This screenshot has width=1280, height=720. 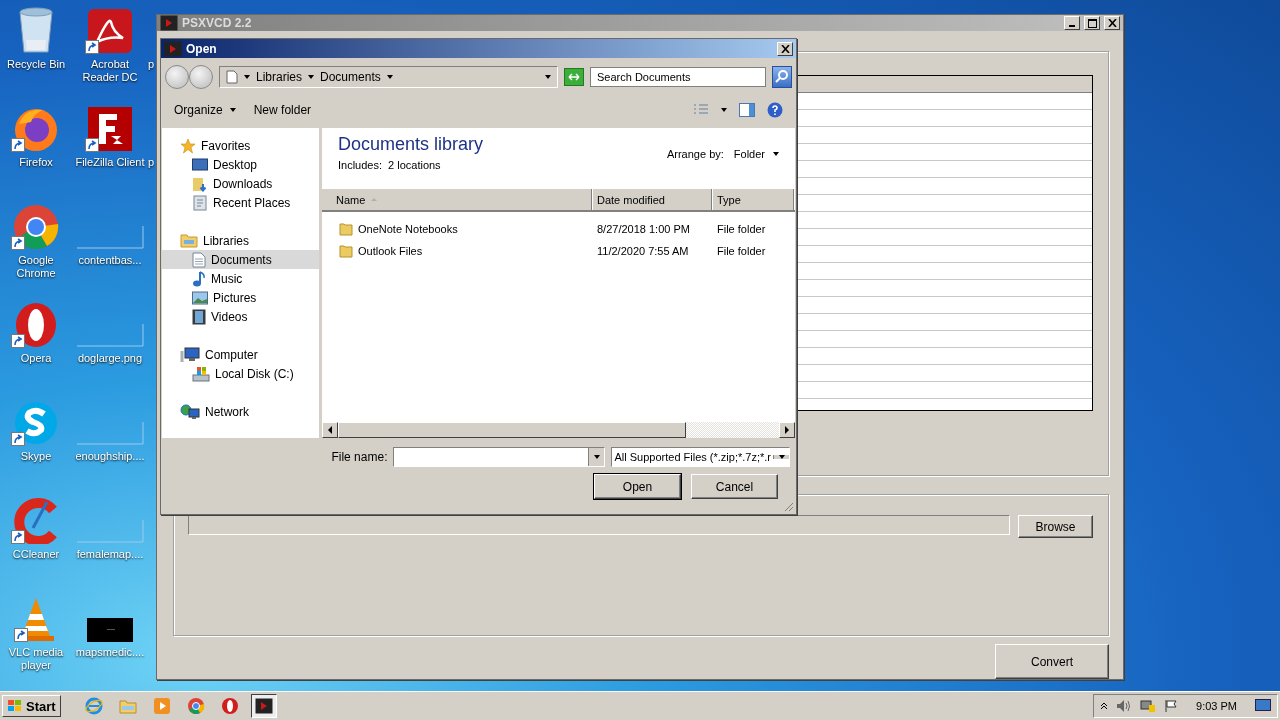 I want to click on filezilla-icon, so click(x=110, y=129).